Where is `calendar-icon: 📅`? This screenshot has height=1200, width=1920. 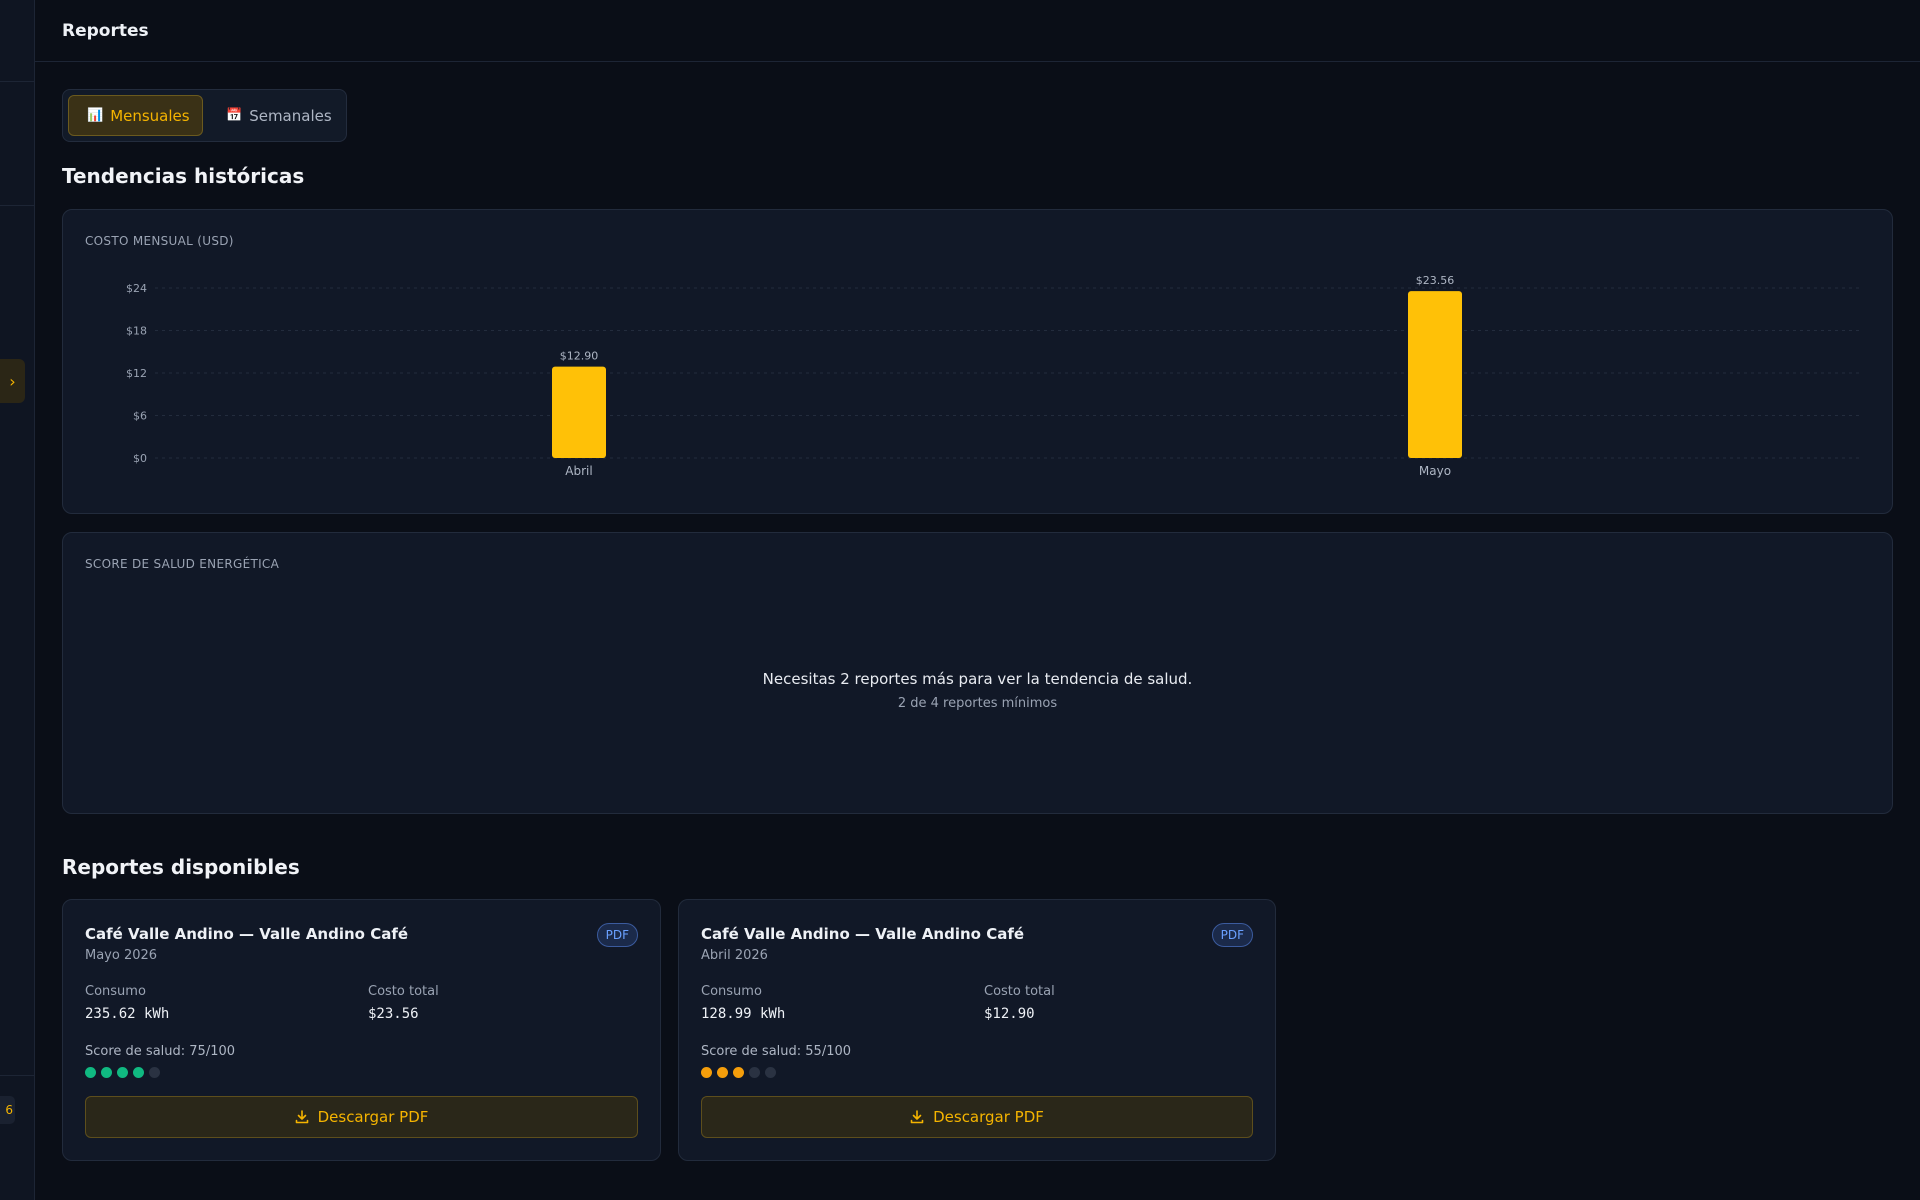 calendar-icon: 📅 is located at coordinates (234, 115).